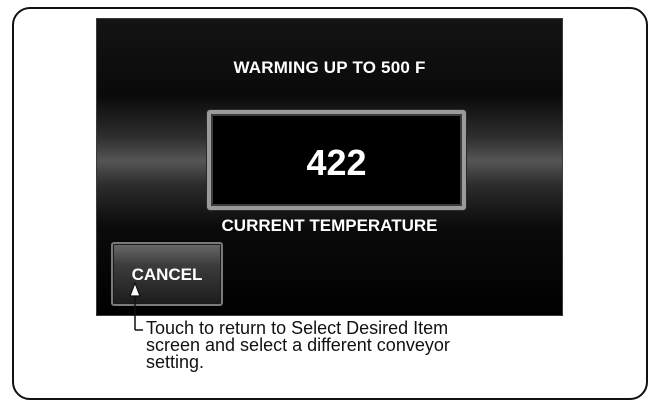  I want to click on callout-line-3: setting., so click(175, 362).